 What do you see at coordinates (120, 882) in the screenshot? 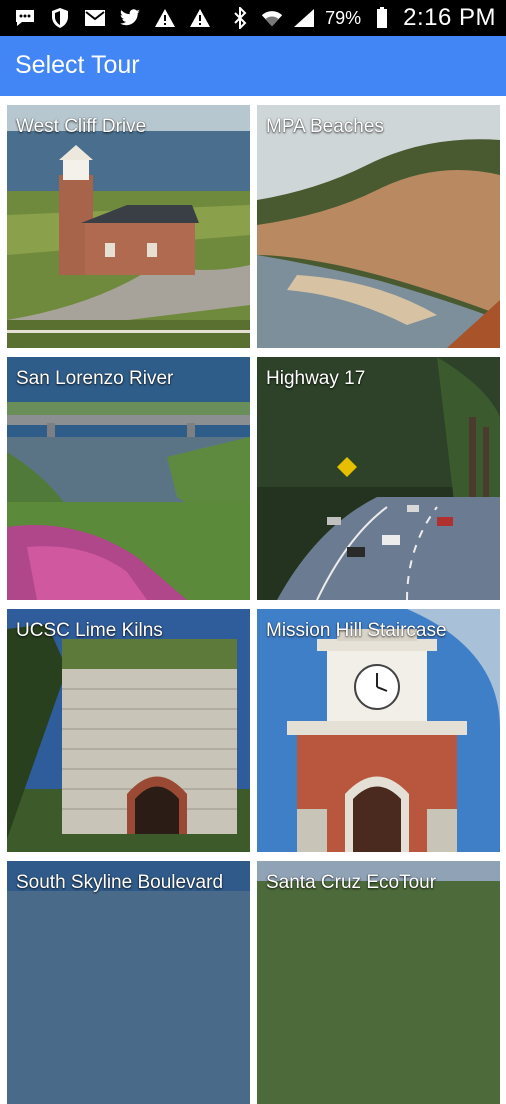
I see `tour-label: South Skyline Boulevard` at bounding box center [120, 882].